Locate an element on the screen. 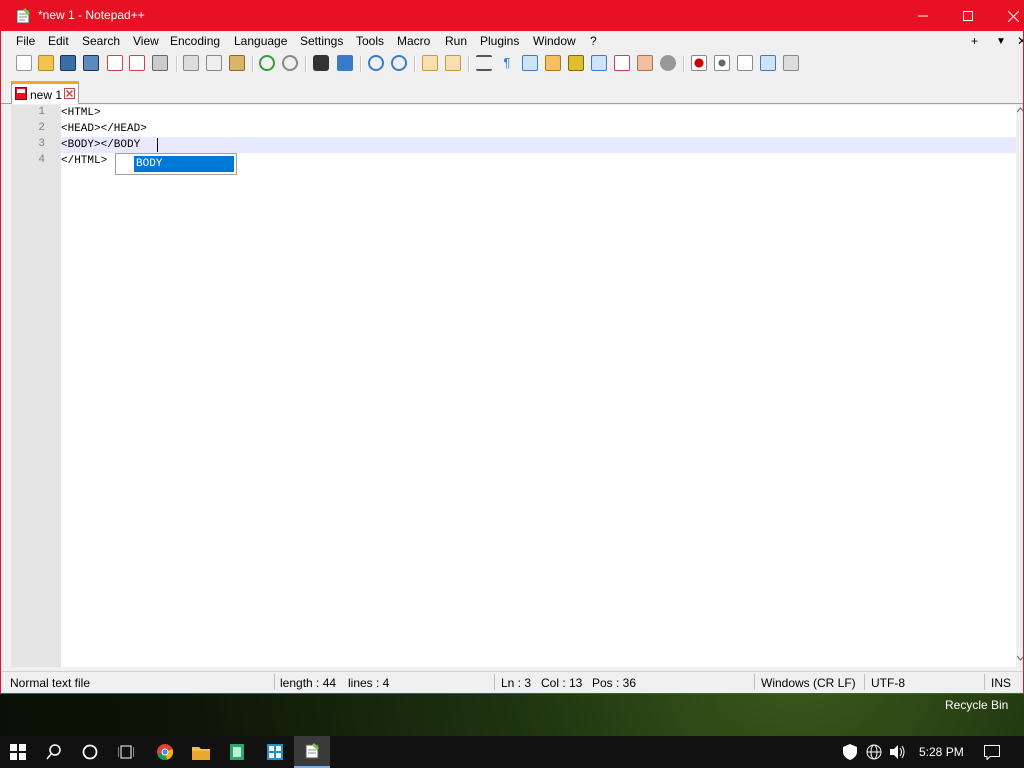 The image size is (1024, 768). status-ln: Ln : 3 is located at coordinates (516, 683).